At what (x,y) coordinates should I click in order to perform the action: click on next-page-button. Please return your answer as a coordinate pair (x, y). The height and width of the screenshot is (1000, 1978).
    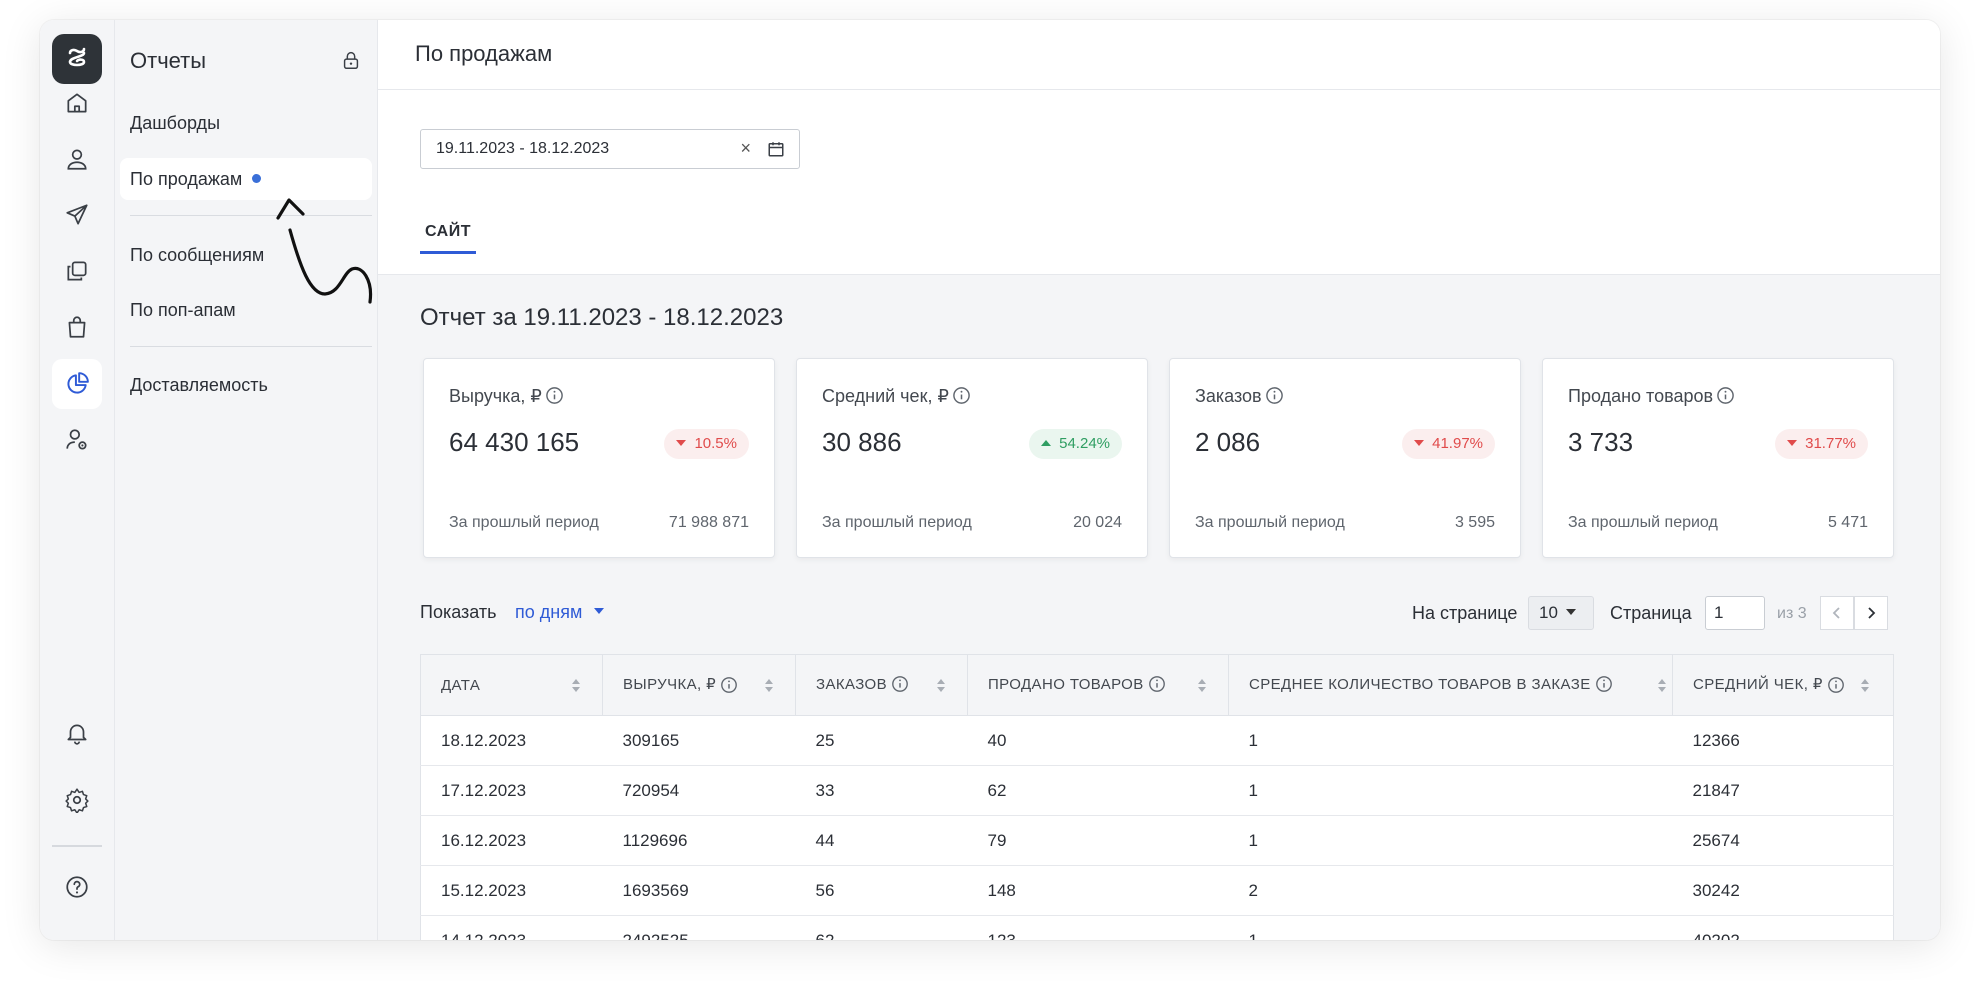
    Looking at the image, I should click on (1871, 613).